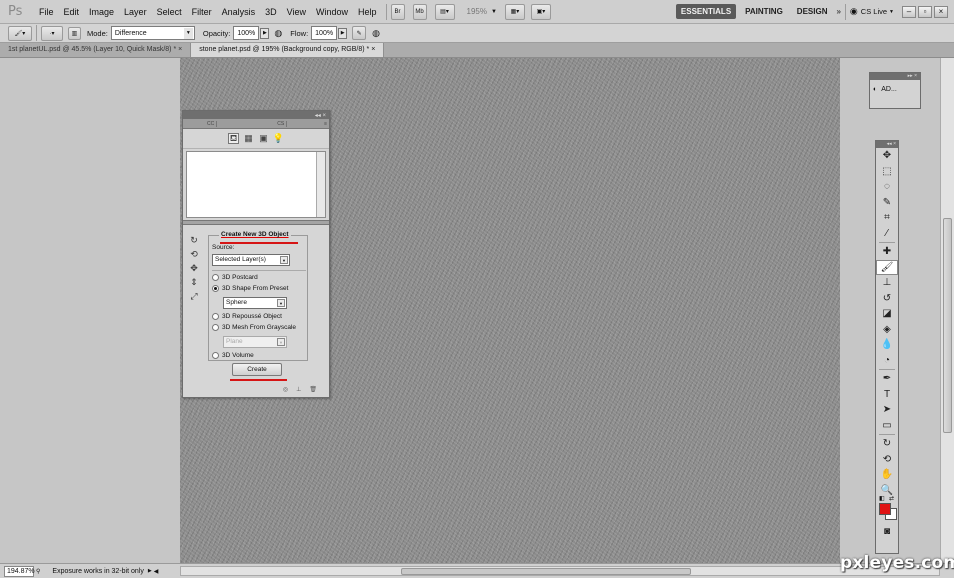  I want to click on source-select: Selected Layer(s) ▼, so click(251, 260).